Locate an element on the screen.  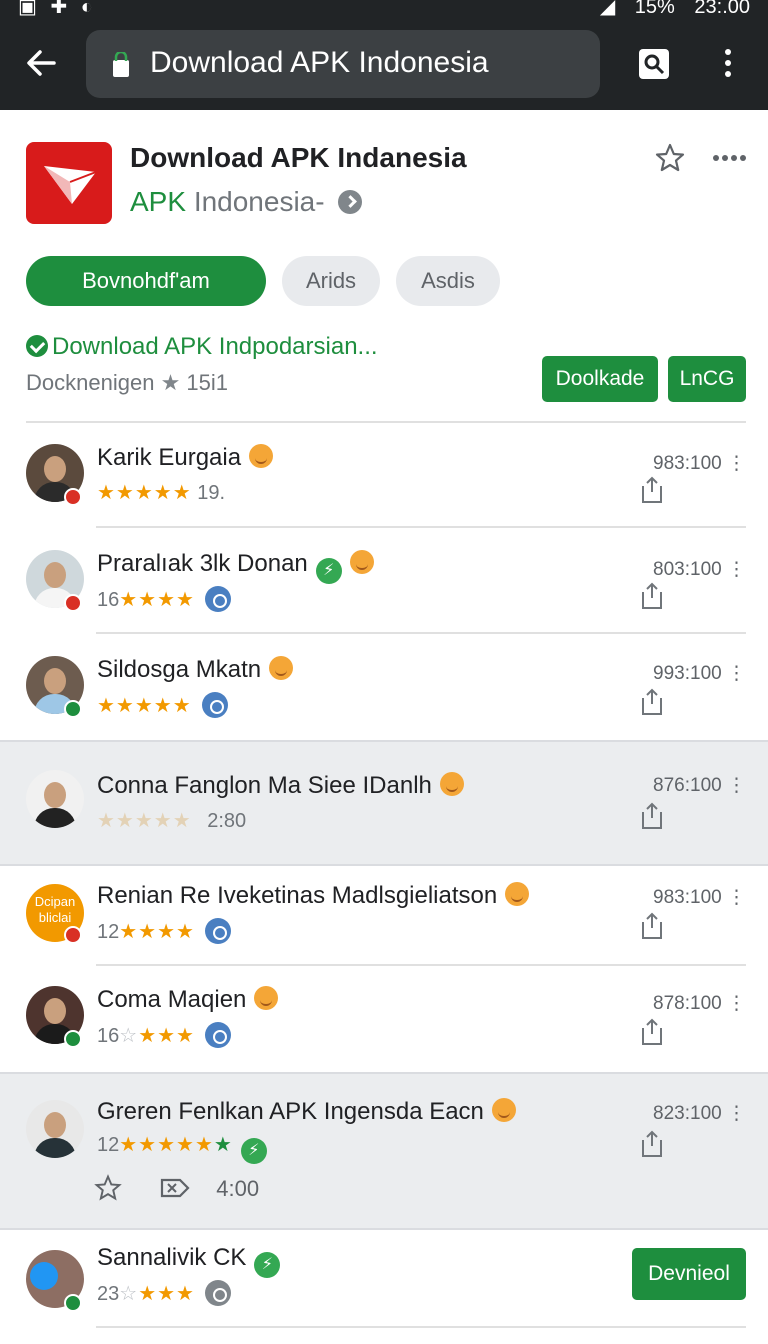
review-timer: 823:100 ⋮ is located at coordinates (699, 1113).